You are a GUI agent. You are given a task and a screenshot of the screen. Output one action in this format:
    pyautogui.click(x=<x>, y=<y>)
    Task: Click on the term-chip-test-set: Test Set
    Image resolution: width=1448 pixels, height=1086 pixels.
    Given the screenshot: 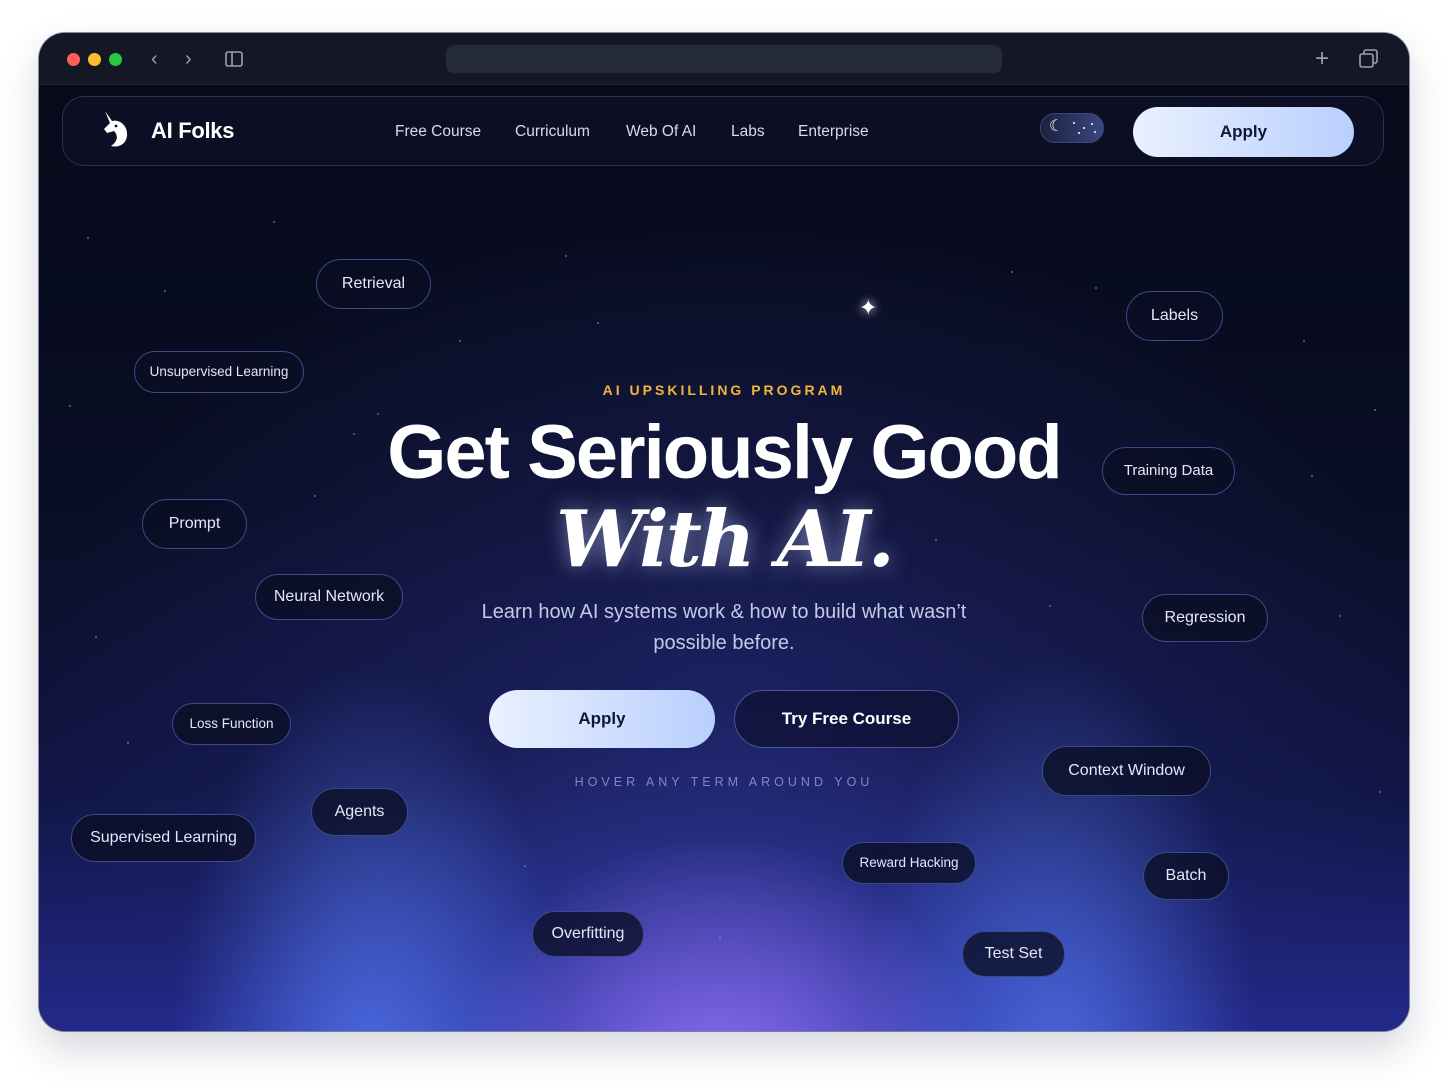 What is the action you would take?
    pyautogui.click(x=1013, y=954)
    